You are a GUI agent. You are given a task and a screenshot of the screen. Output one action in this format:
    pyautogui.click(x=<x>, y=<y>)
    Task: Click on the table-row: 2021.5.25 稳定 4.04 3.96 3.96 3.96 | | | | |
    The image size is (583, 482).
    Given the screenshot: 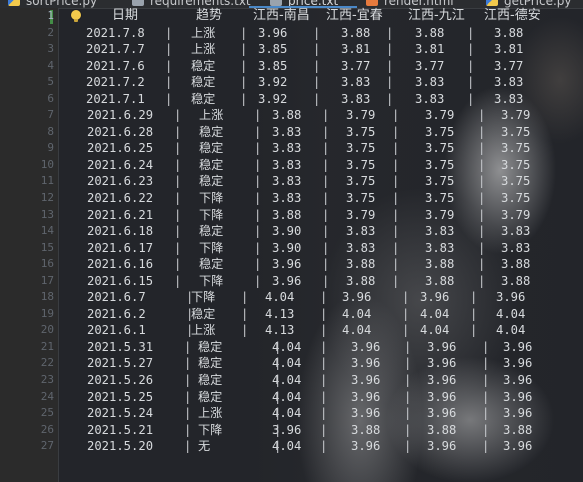 What is the action you would take?
    pyautogui.click(x=321, y=397)
    